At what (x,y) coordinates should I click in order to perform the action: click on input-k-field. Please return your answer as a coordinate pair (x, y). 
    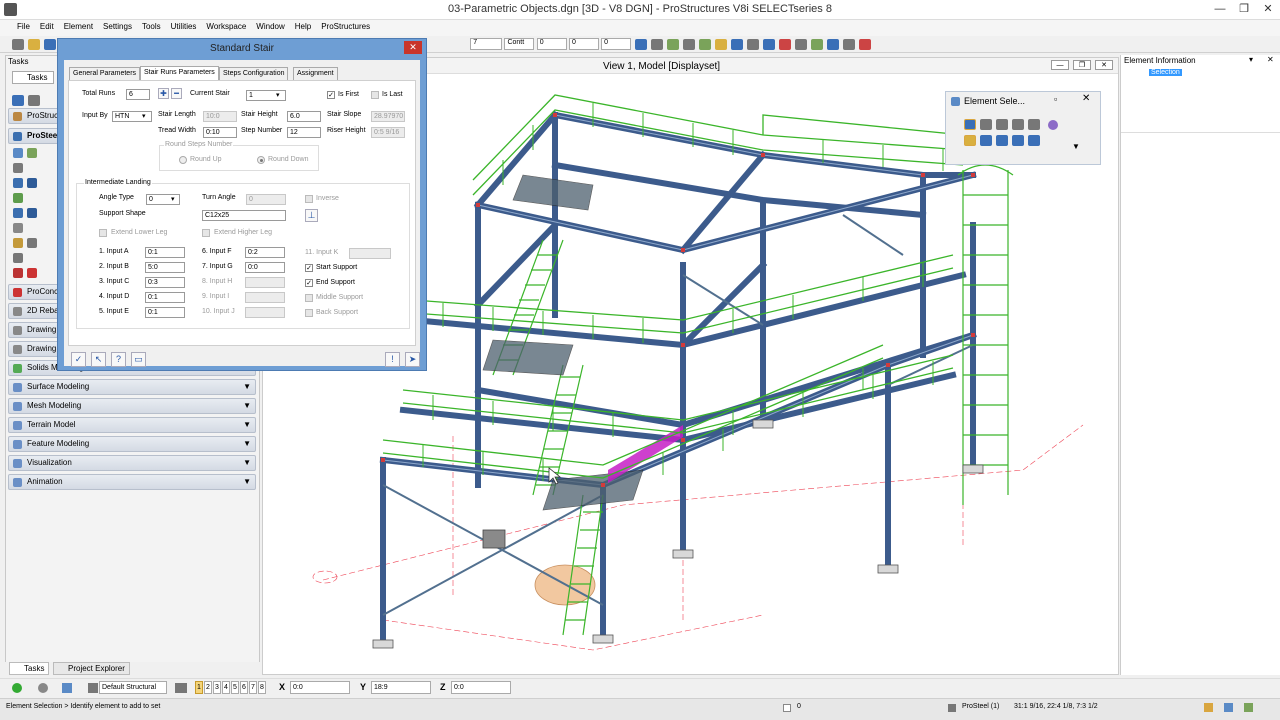
    Looking at the image, I should click on (370, 253).